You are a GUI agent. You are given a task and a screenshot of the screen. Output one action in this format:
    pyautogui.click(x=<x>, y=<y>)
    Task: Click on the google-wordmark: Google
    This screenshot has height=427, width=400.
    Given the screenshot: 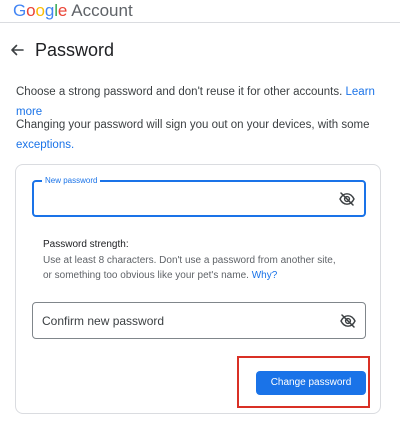 What is the action you would take?
    pyautogui.click(x=40, y=10)
    